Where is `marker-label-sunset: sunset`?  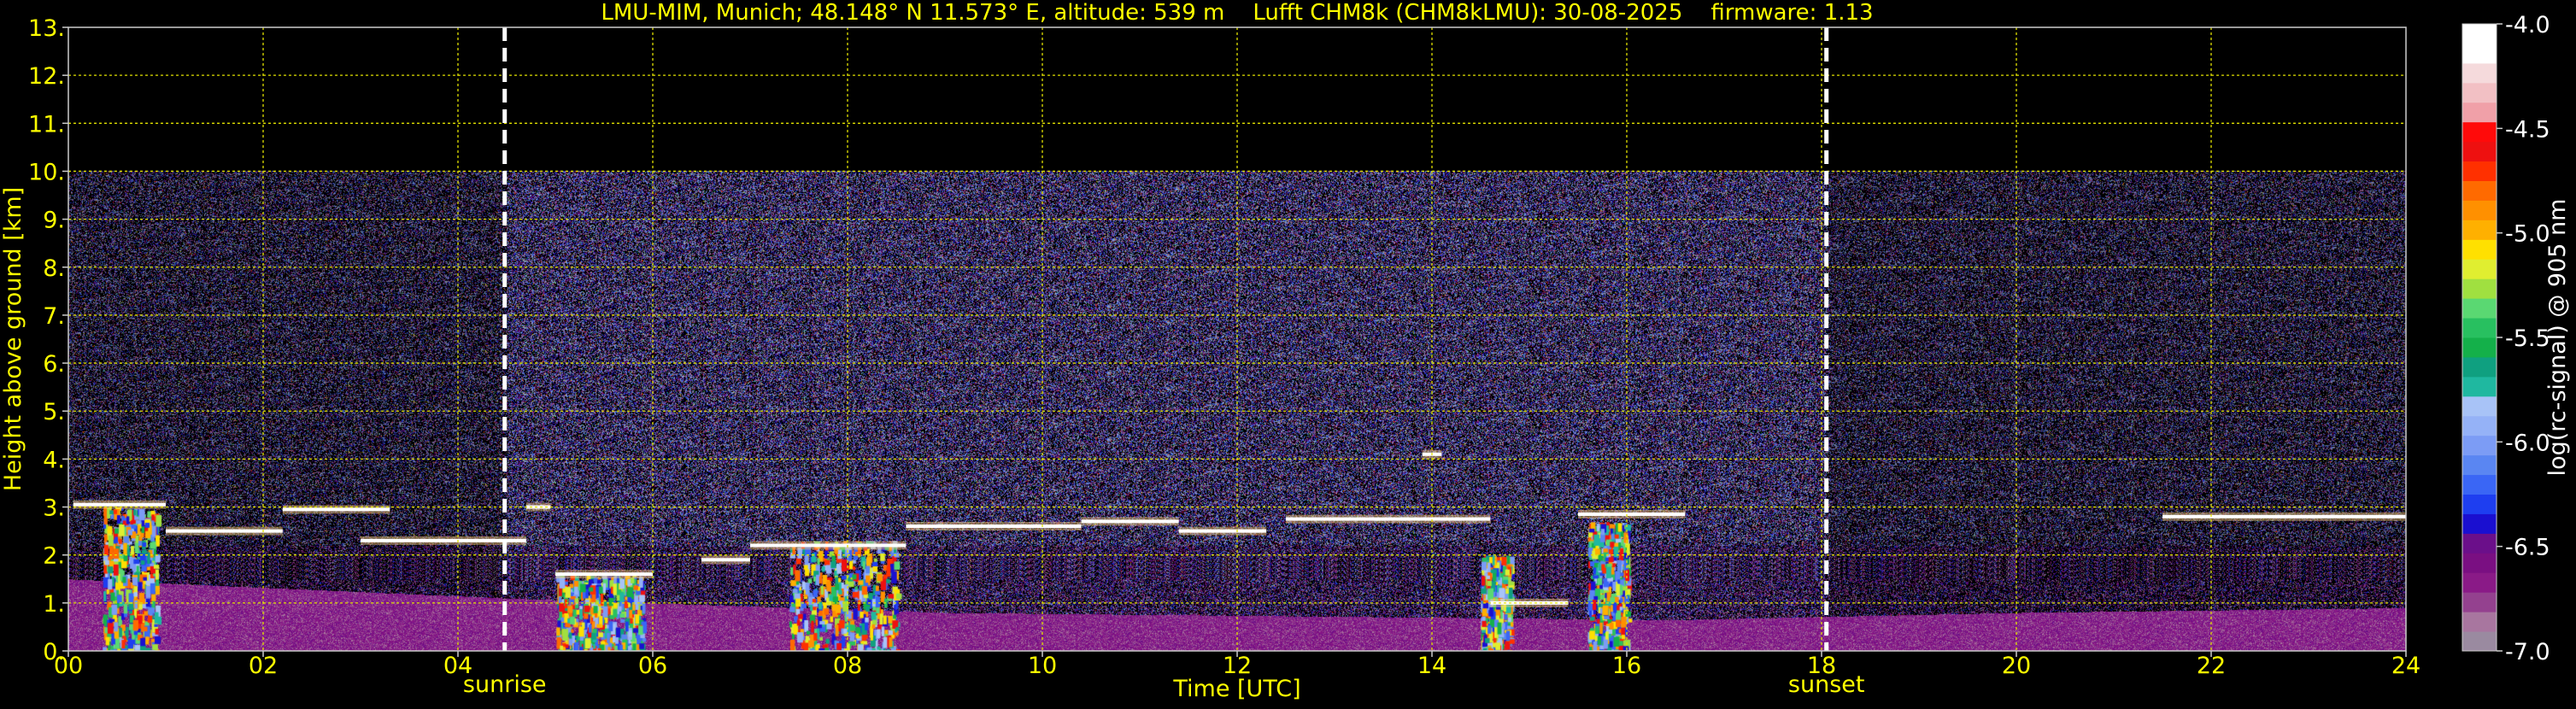
marker-label-sunset: sunset is located at coordinates (1827, 685).